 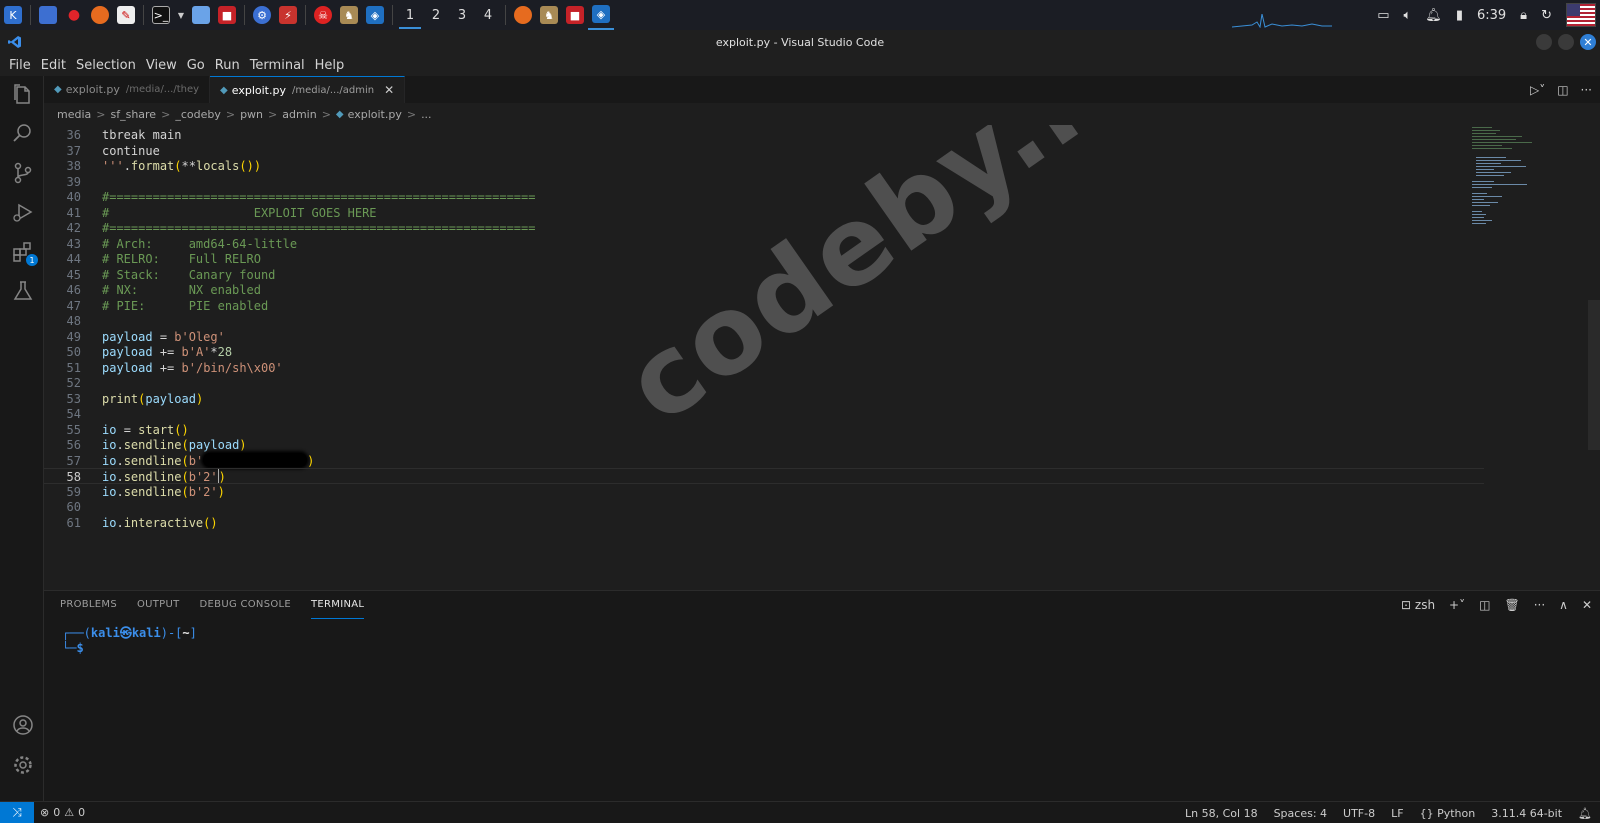 I want to click on cherrytree-icon: ●, so click(x=74, y=15).